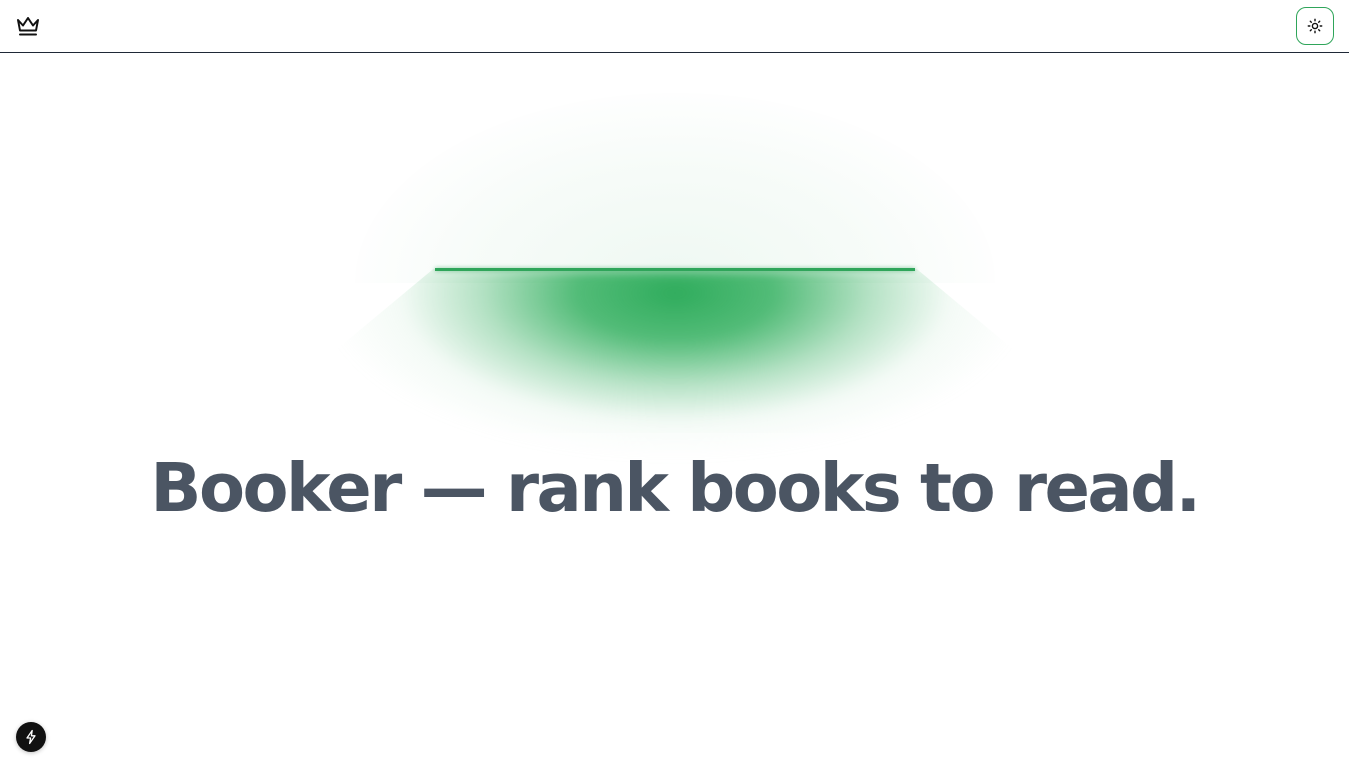 Image resolution: width=1349 pixels, height=767 pixels. Describe the element at coordinates (675, 269) in the screenshot. I see `hero-glow-bar` at that location.